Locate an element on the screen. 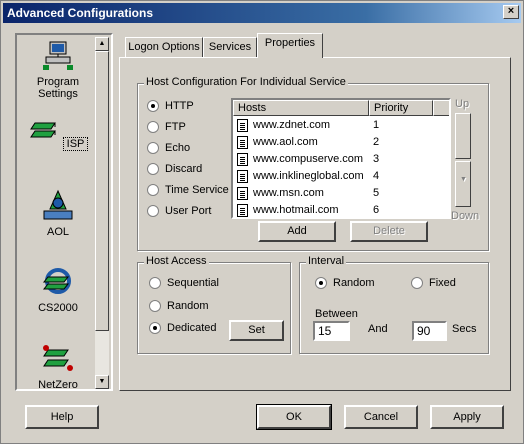 Image resolution: width=524 pixels, height=444 pixels. apply-button: Apply is located at coordinates (467, 417).